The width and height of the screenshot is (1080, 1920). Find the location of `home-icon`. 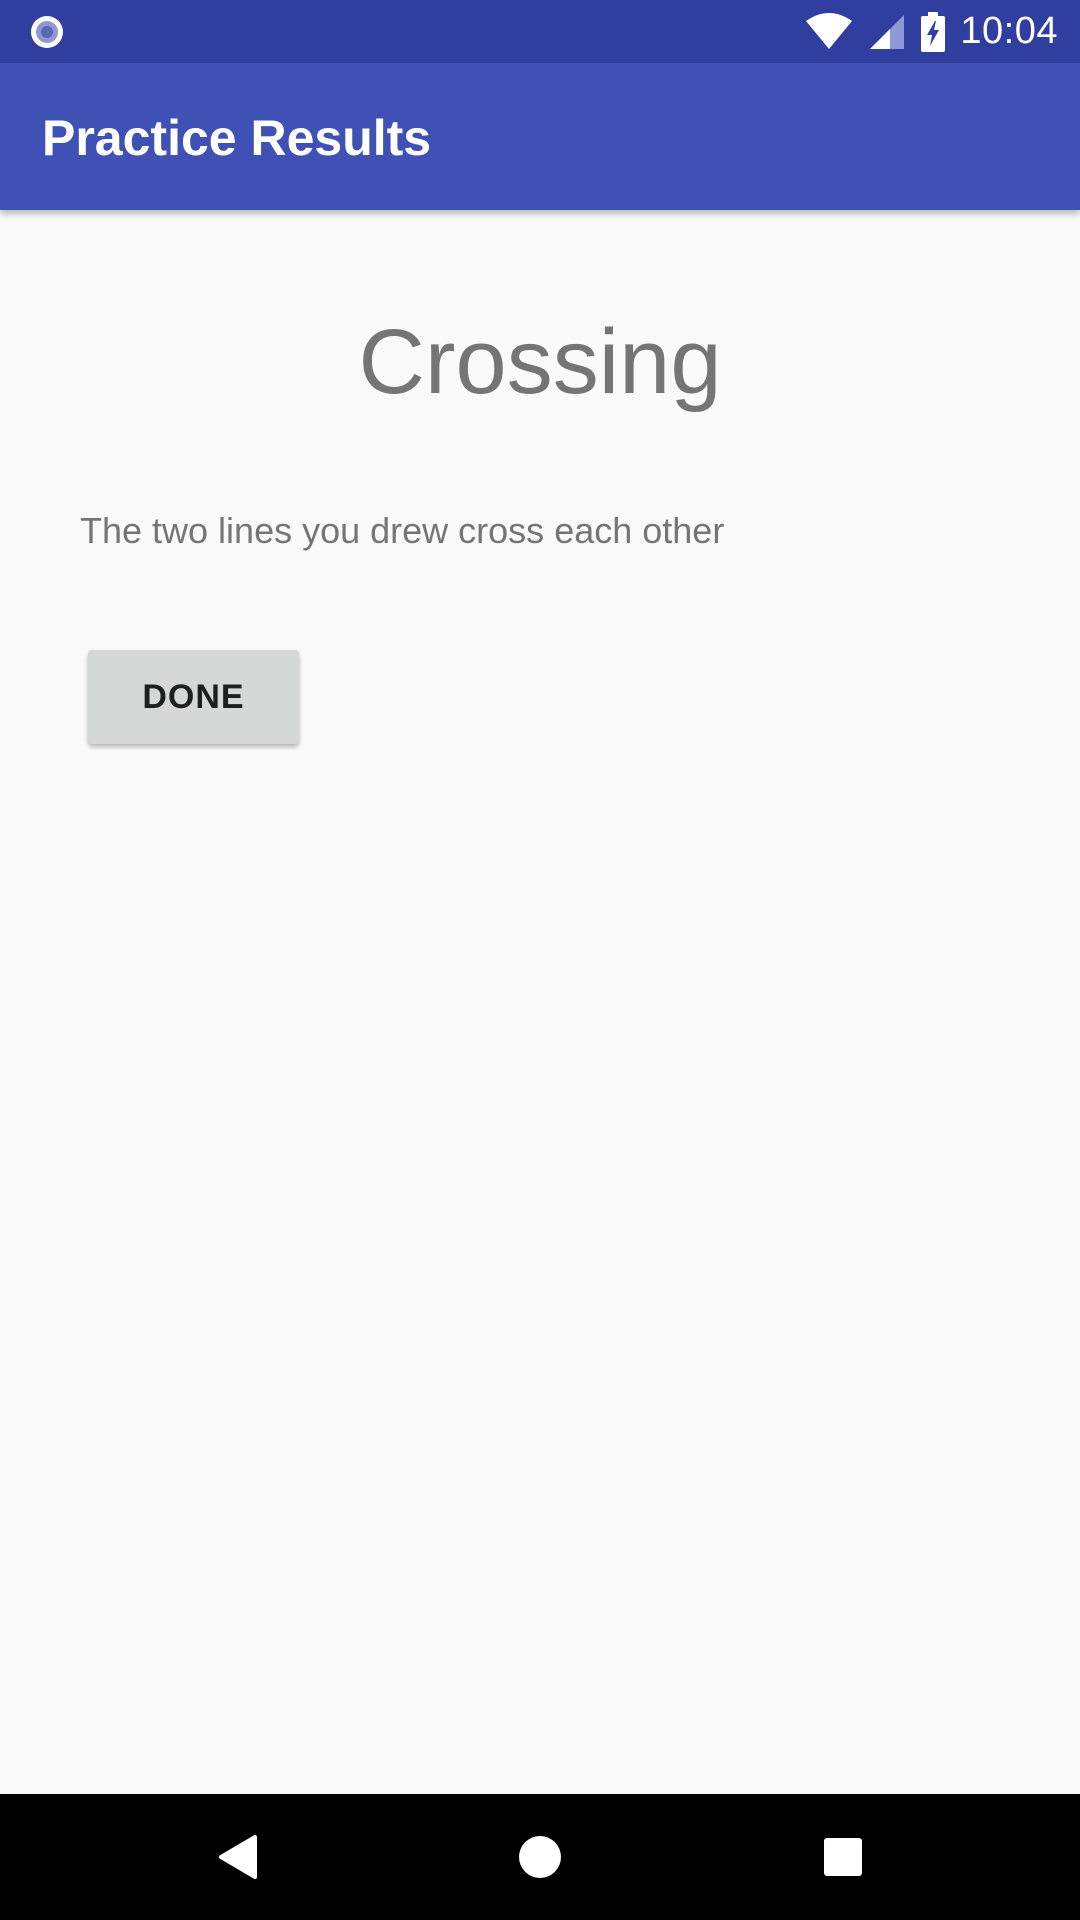

home-icon is located at coordinates (540, 1857).